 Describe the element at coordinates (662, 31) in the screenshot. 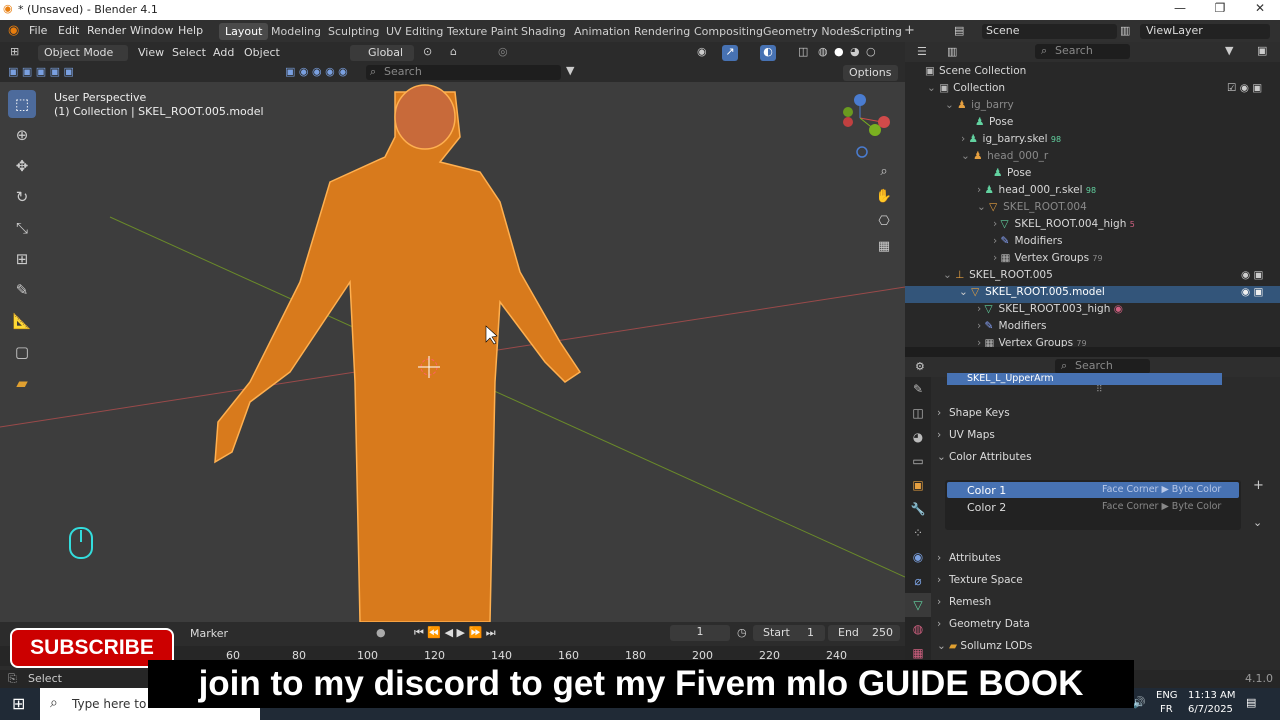

I see `tab-rendering: Rendering` at that location.